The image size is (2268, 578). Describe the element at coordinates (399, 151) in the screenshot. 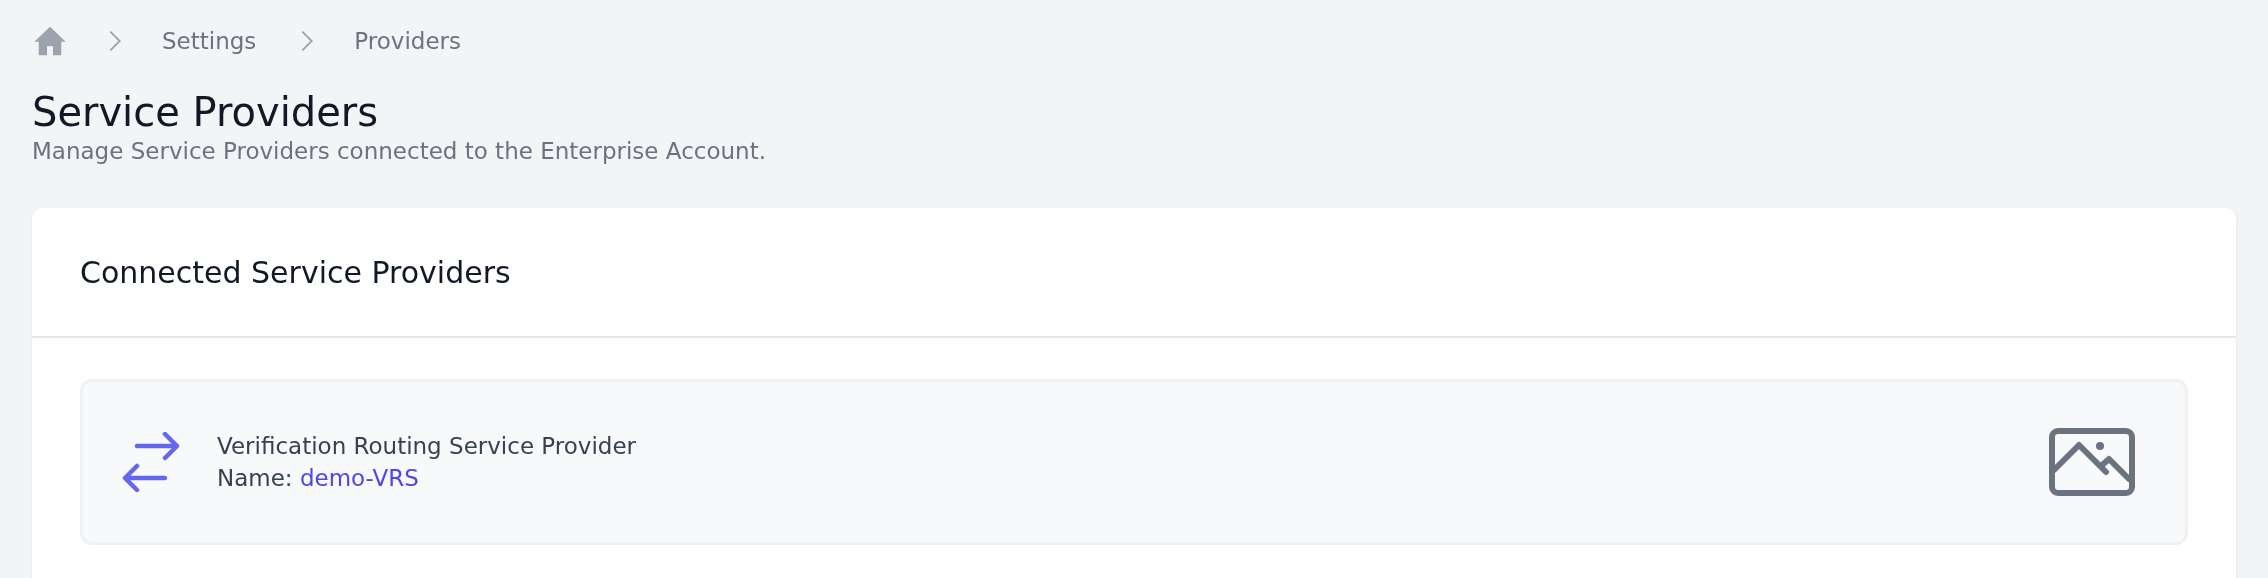

I see `page-subtitle: Manage Service Providers connected to the Enterprise Account.` at that location.